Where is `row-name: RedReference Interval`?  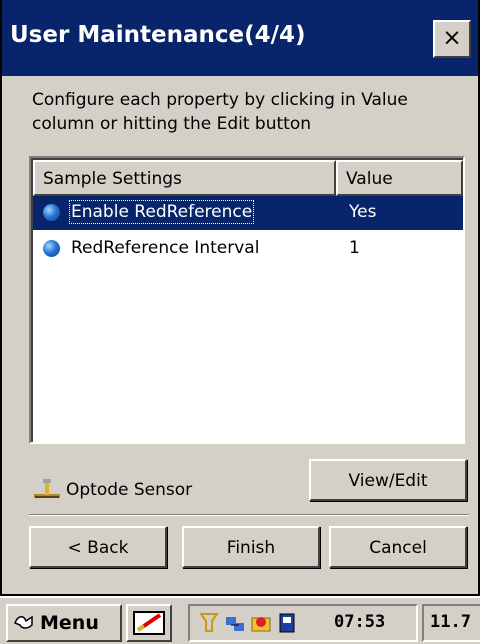 row-name: RedReference Interval is located at coordinates (165, 248).